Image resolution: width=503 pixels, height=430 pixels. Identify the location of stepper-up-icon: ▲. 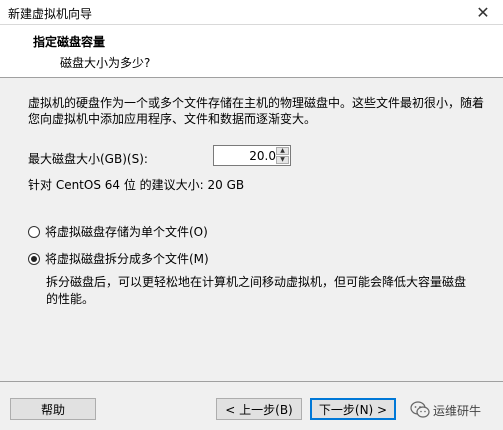
(282, 151).